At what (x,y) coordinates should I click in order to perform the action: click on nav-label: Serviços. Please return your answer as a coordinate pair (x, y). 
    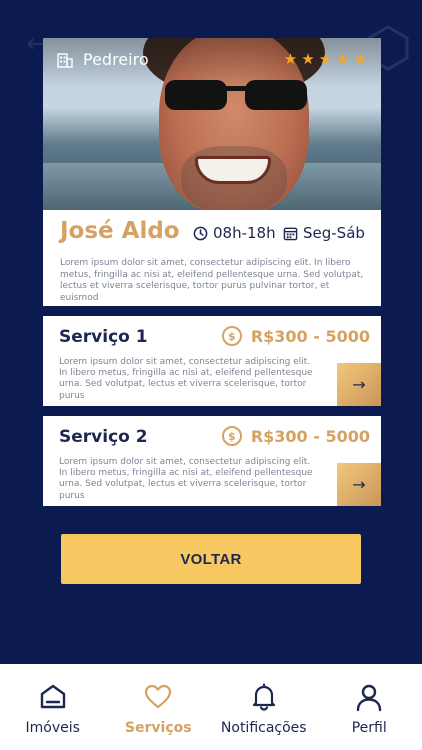
    Looking at the image, I should click on (158, 728).